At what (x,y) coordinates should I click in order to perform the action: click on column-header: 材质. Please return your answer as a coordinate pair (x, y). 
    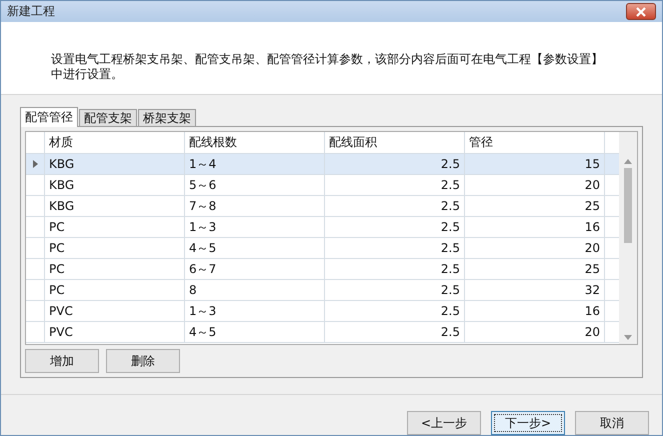
    Looking at the image, I should click on (115, 143).